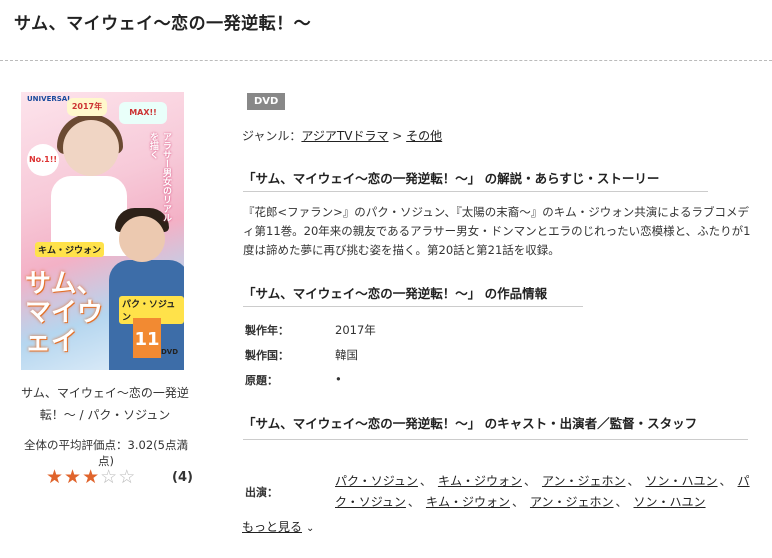 The height and width of the screenshot is (558, 772). Describe the element at coordinates (87, 107) in the screenshot. I see `cover-badge-year: 2017年` at that location.